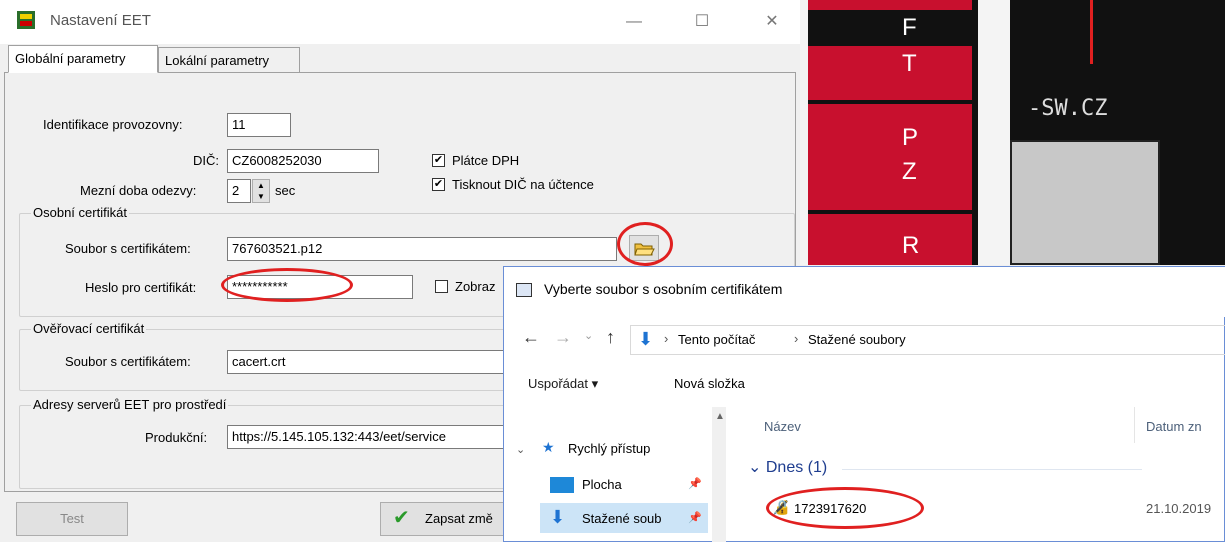 Image resolution: width=1225 pixels, height=542 pixels. What do you see at coordinates (719, 474) in the screenshot?
I see `nav-scrollbar` at bounding box center [719, 474].